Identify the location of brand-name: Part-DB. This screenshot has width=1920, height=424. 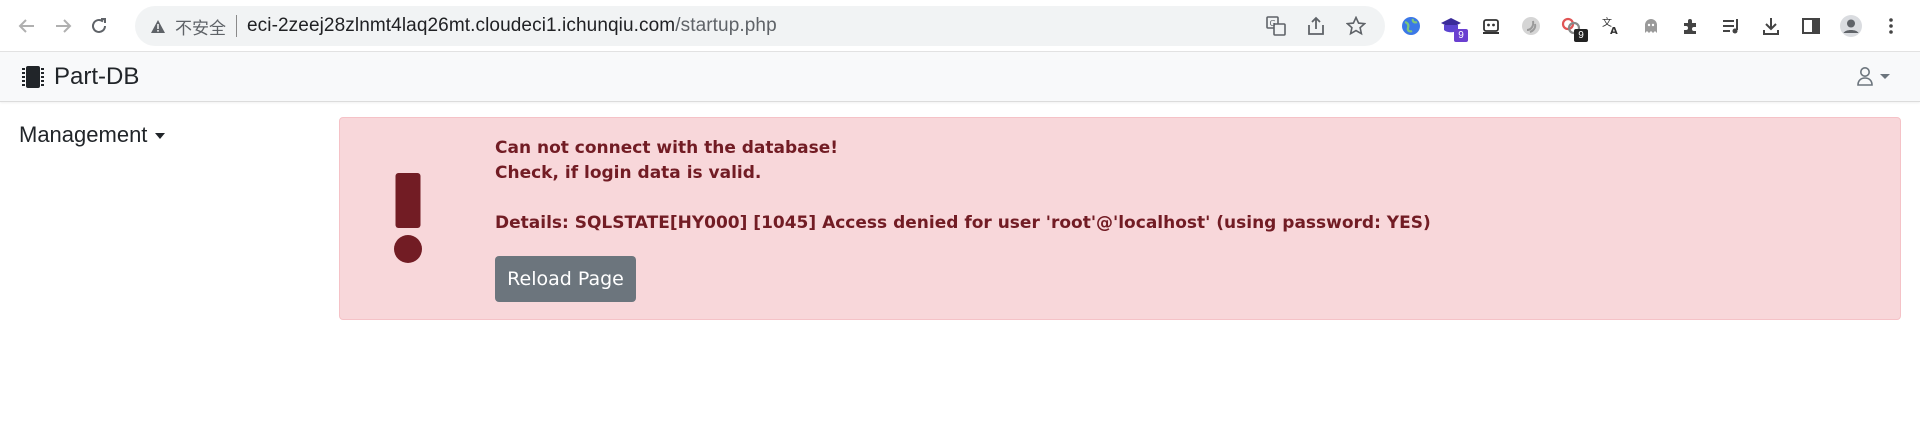
(97, 76).